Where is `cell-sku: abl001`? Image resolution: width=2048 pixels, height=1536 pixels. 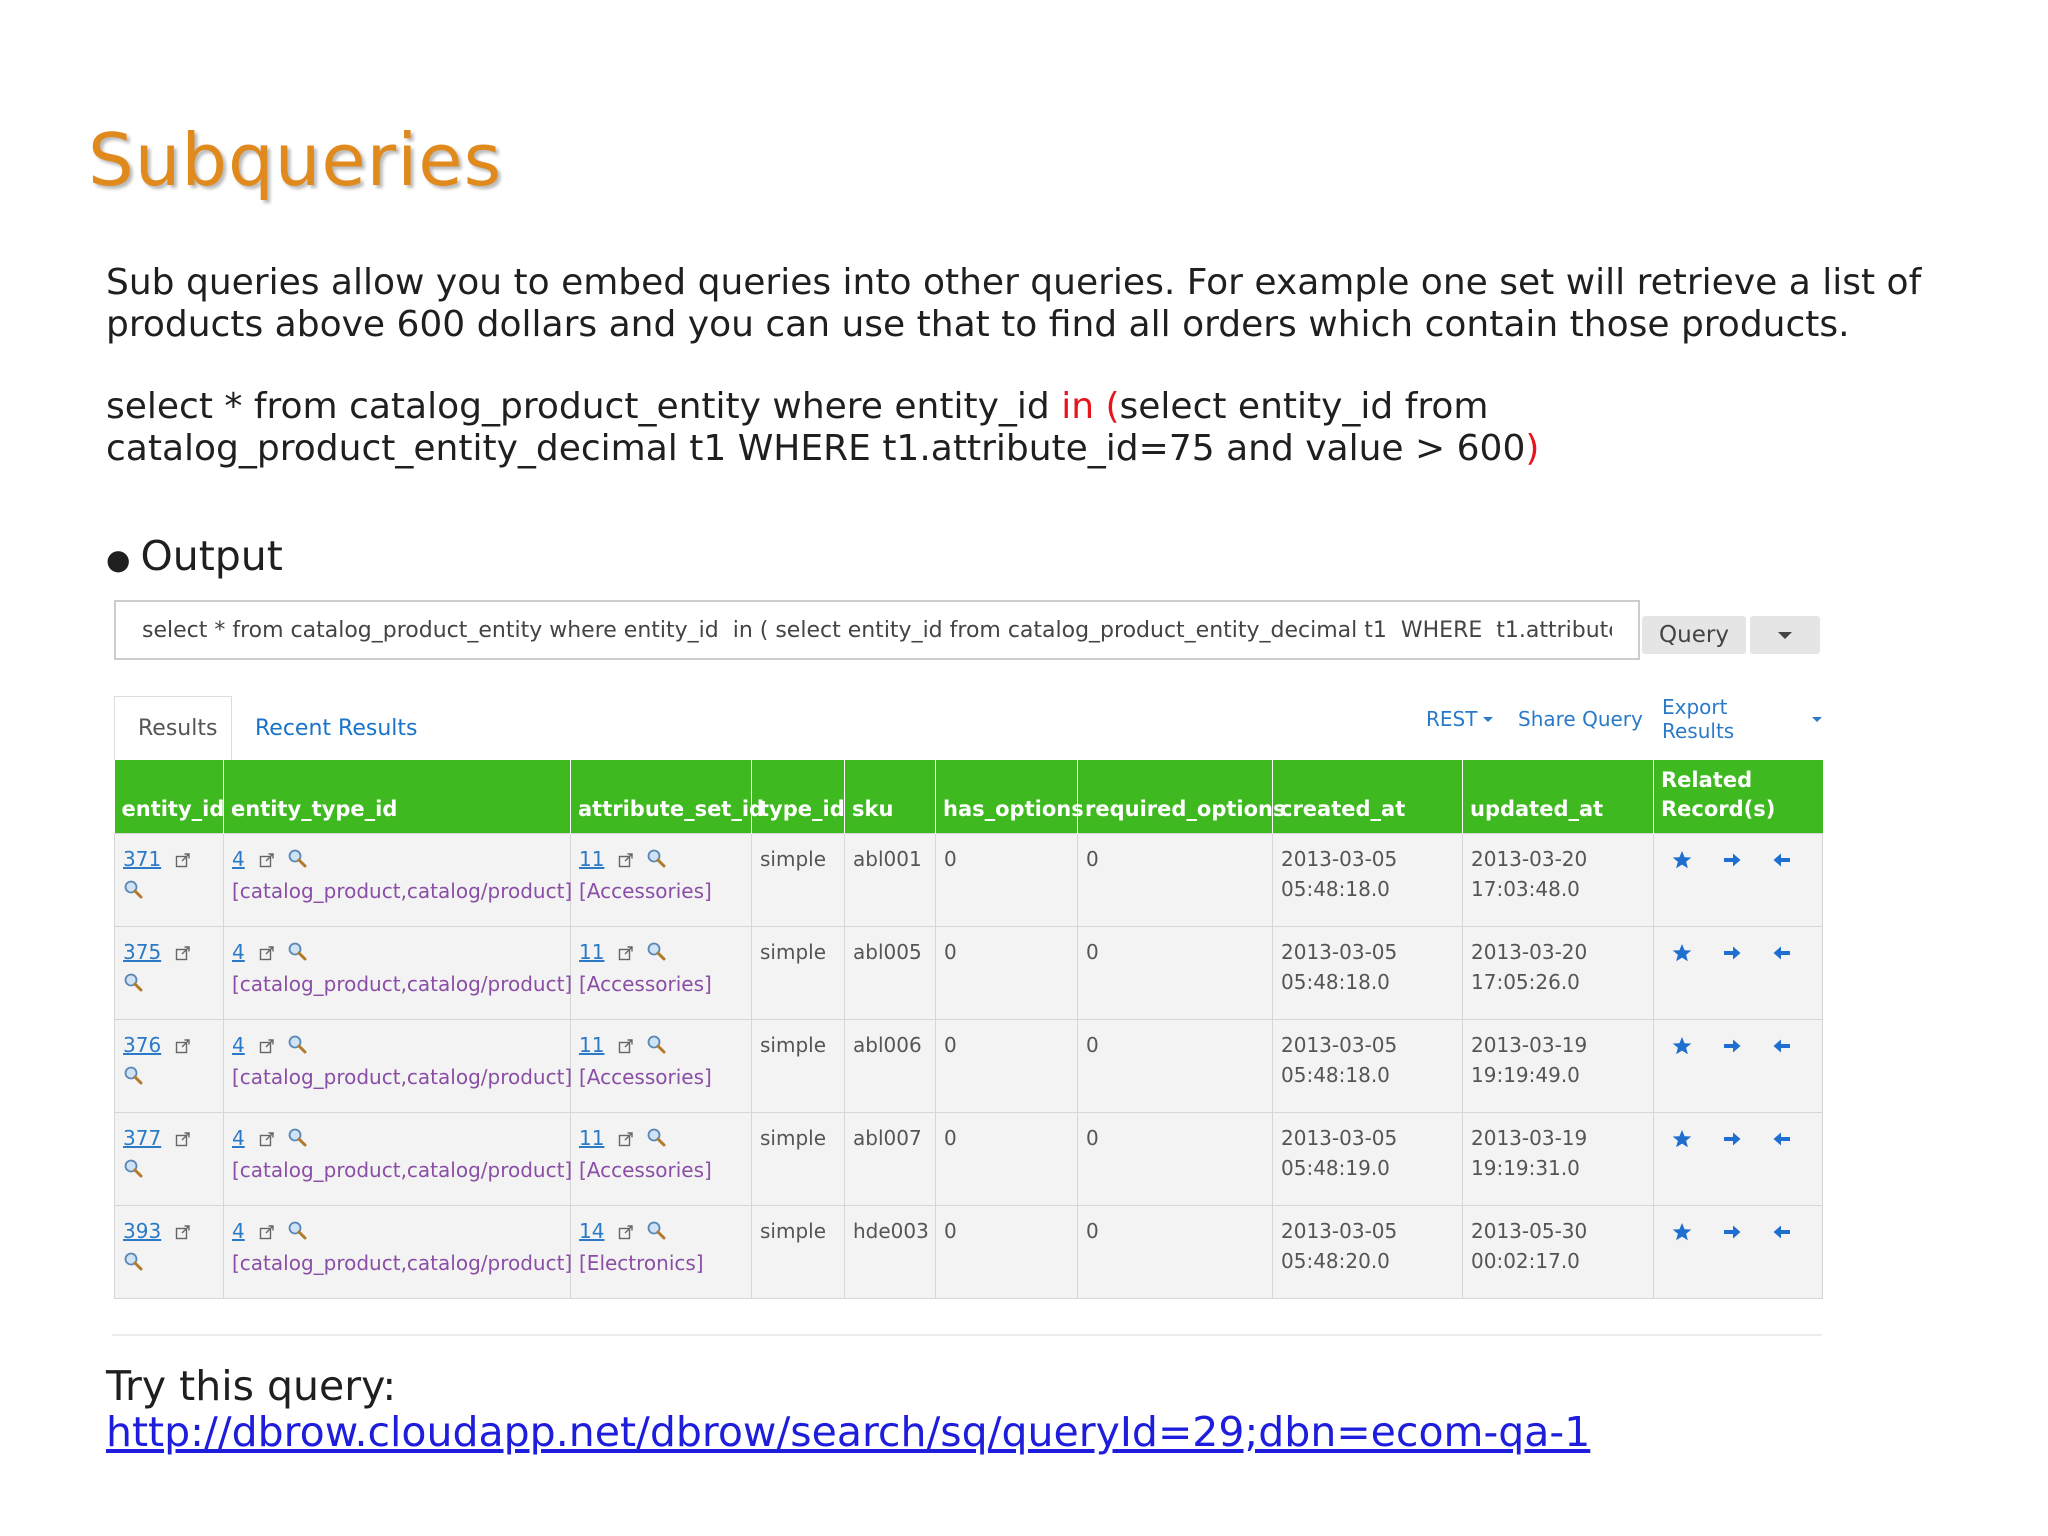 cell-sku: abl001 is located at coordinates (890, 880).